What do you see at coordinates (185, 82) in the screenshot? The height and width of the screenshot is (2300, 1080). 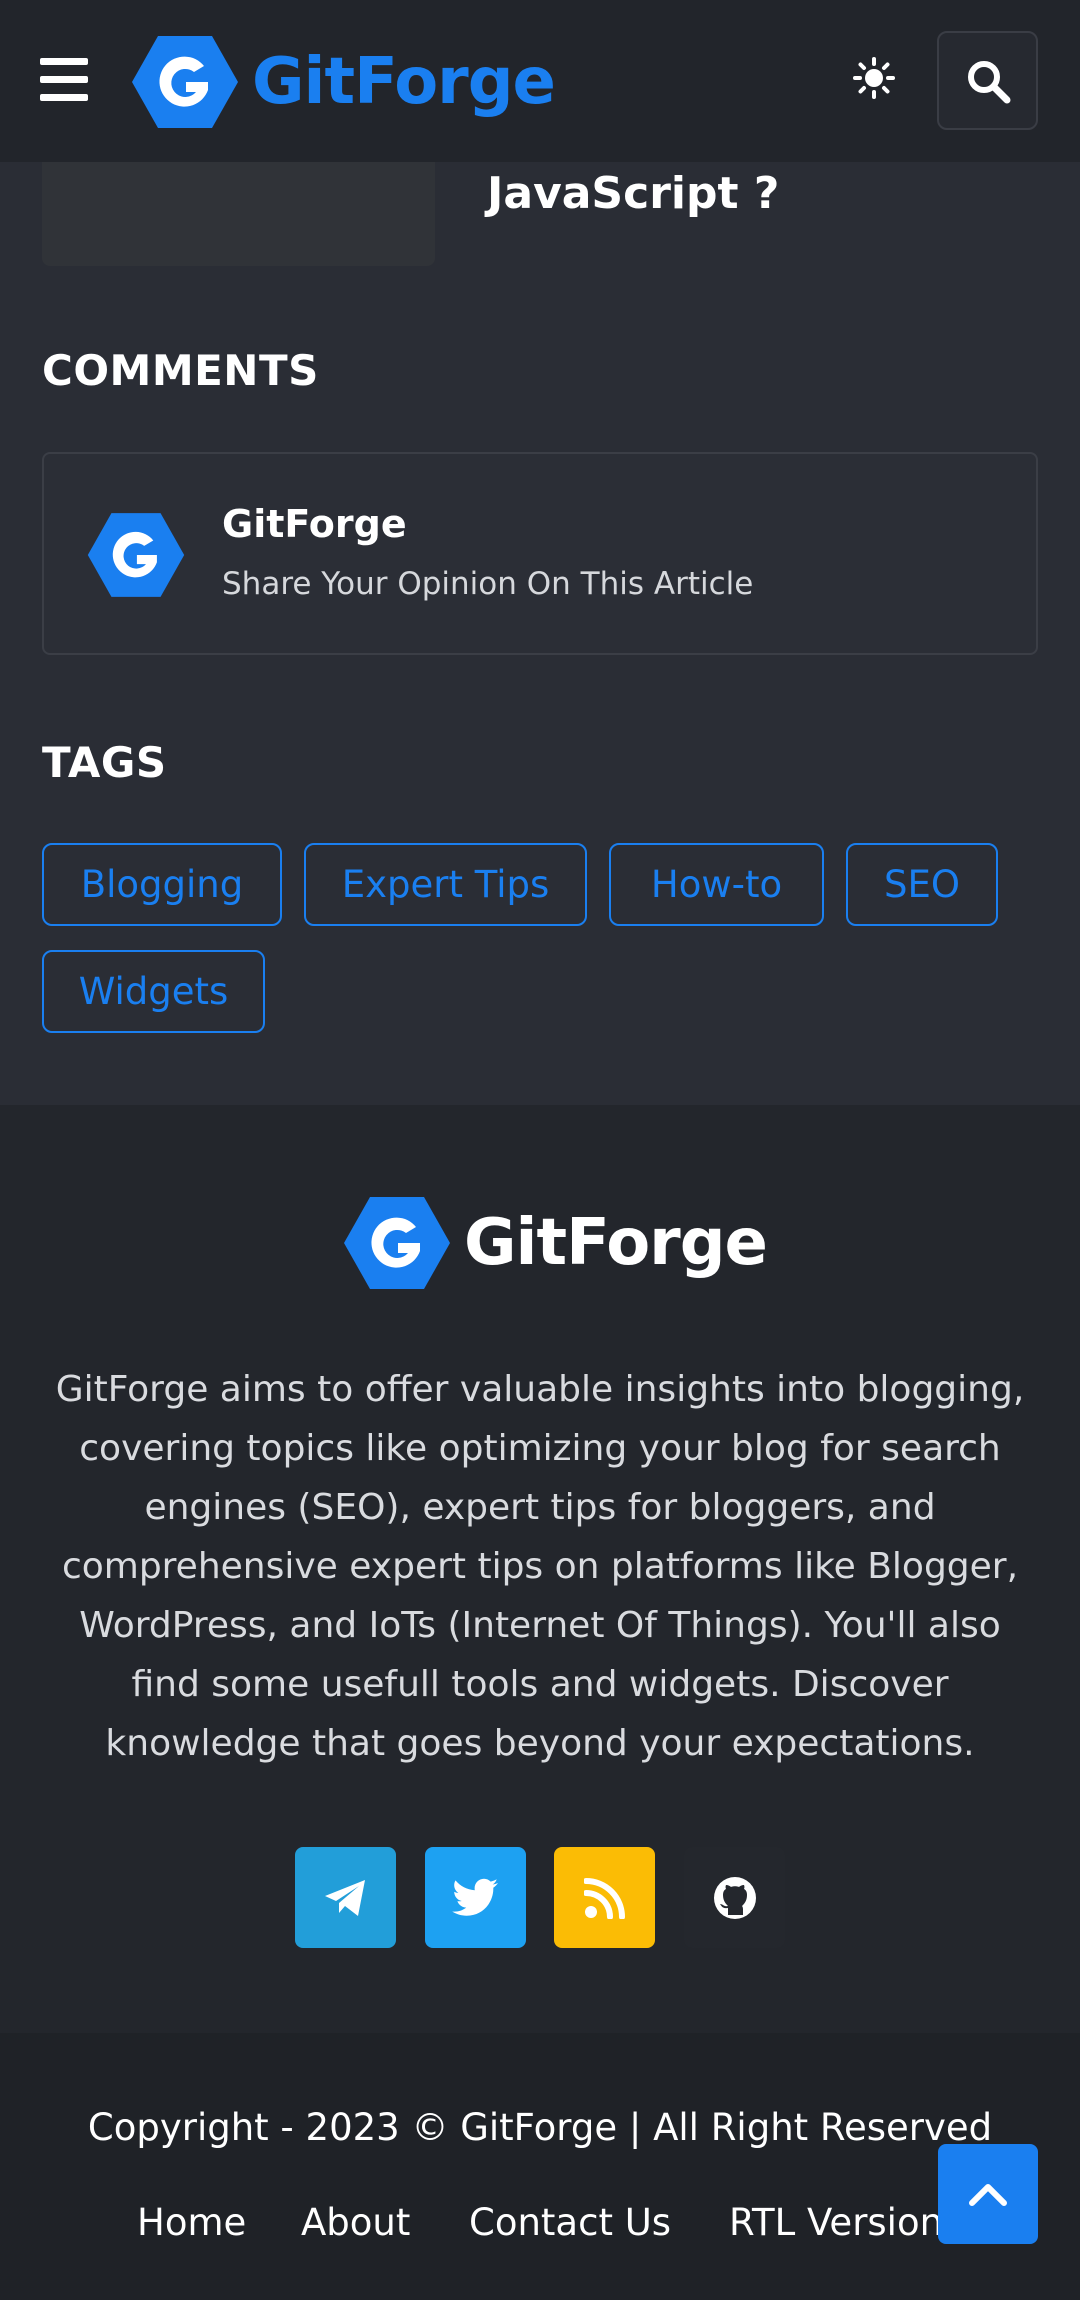 I see `gitforge-logo-icon` at bounding box center [185, 82].